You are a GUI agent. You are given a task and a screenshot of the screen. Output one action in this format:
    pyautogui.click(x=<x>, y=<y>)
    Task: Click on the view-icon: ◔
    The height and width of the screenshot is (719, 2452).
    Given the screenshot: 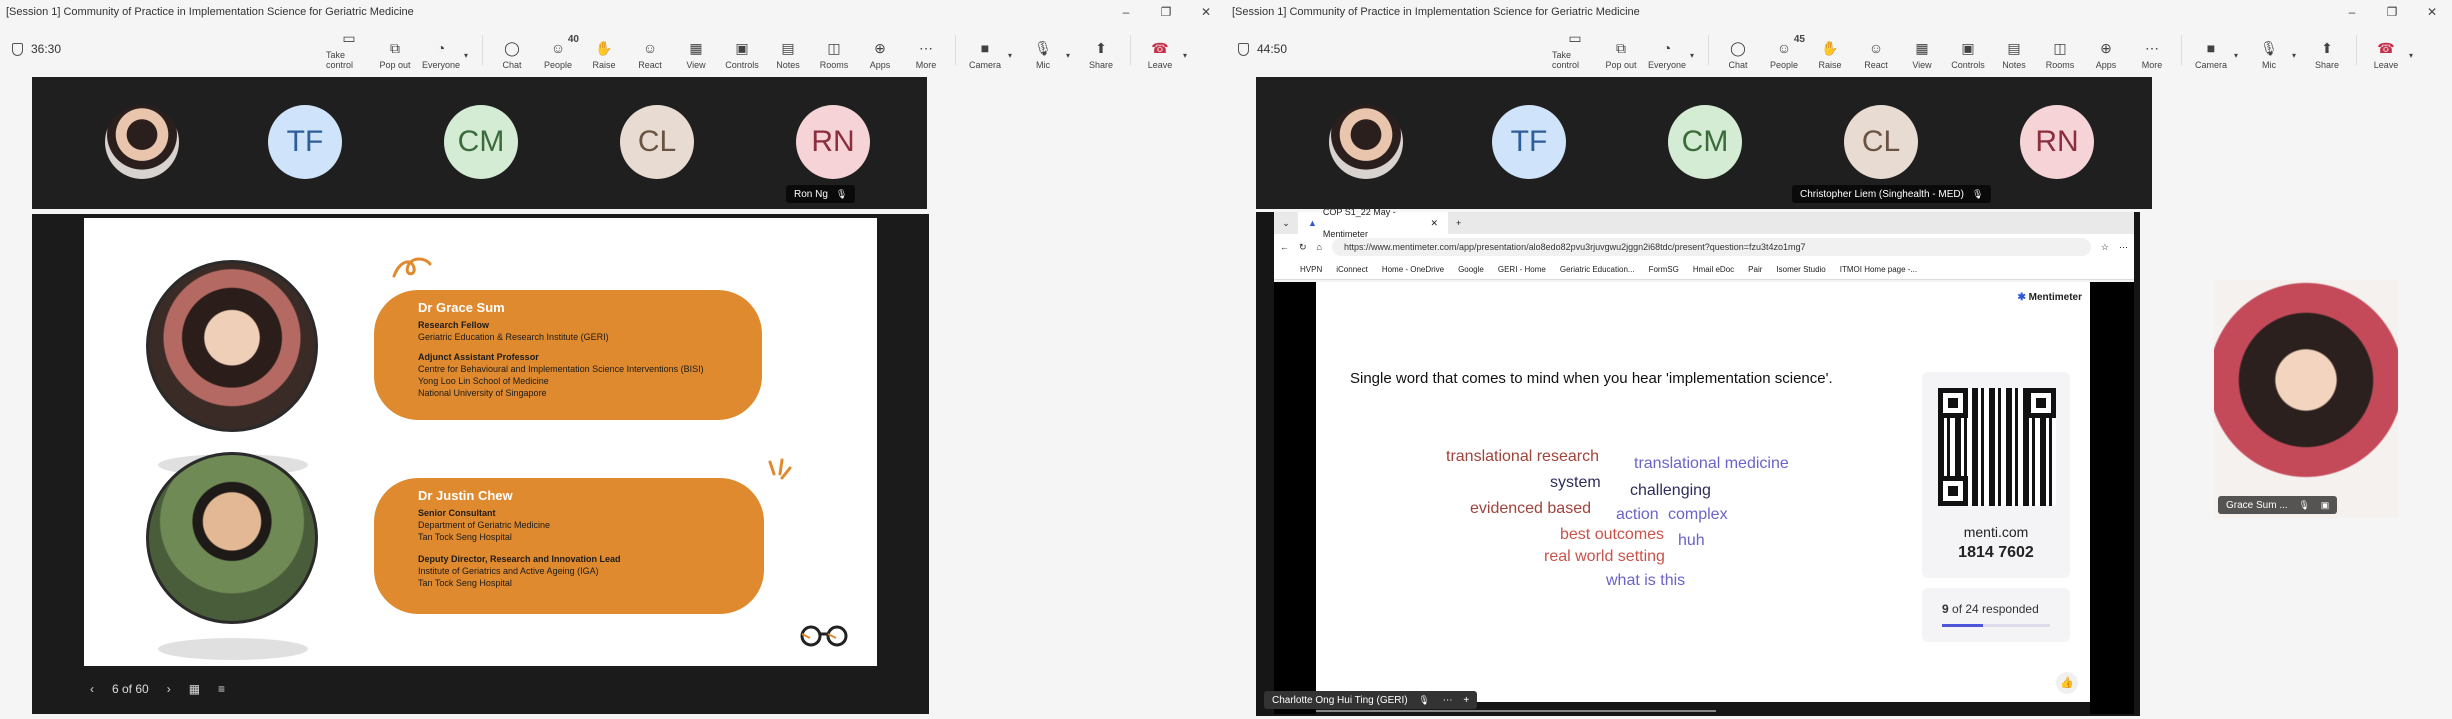 What is the action you would take?
    pyautogui.click(x=441, y=48)
    